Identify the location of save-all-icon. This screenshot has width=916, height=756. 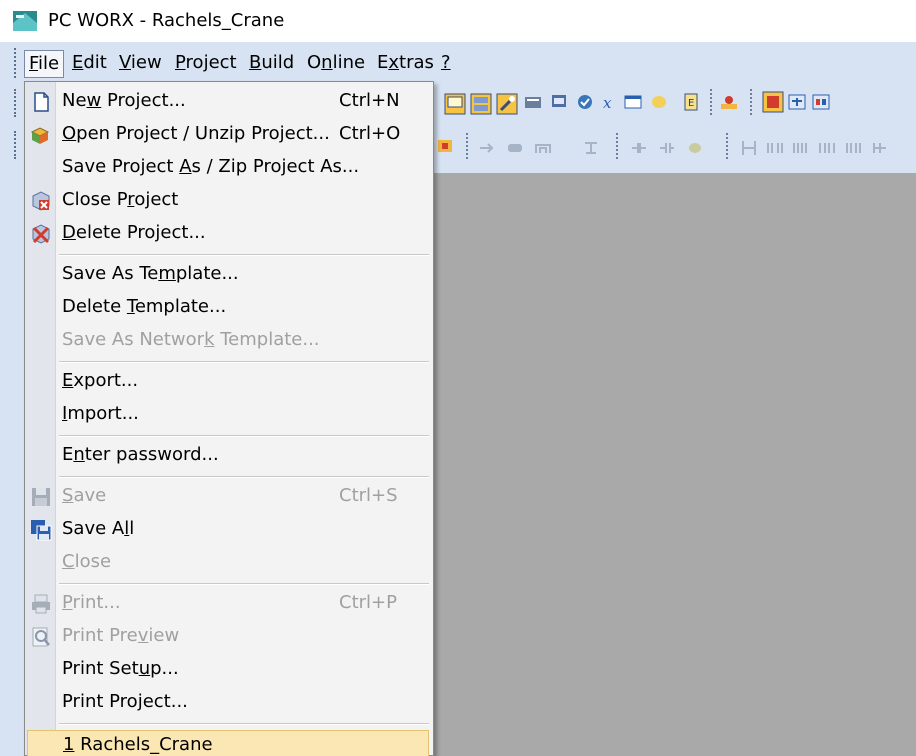
(41, 530).